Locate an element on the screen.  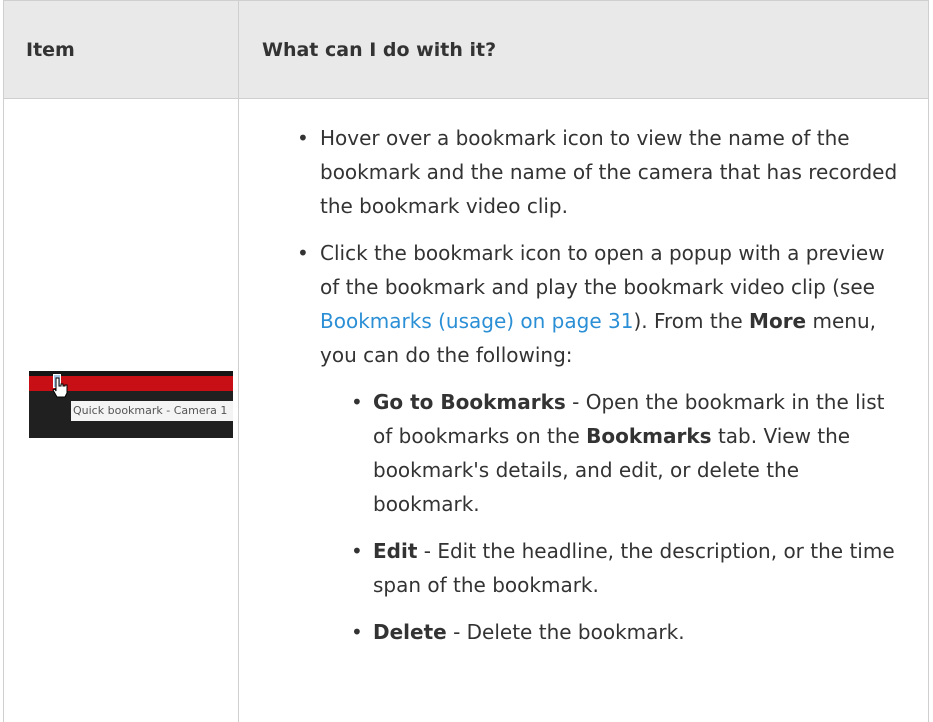
hand-cursor-icon is located at coordinates (60, 387).